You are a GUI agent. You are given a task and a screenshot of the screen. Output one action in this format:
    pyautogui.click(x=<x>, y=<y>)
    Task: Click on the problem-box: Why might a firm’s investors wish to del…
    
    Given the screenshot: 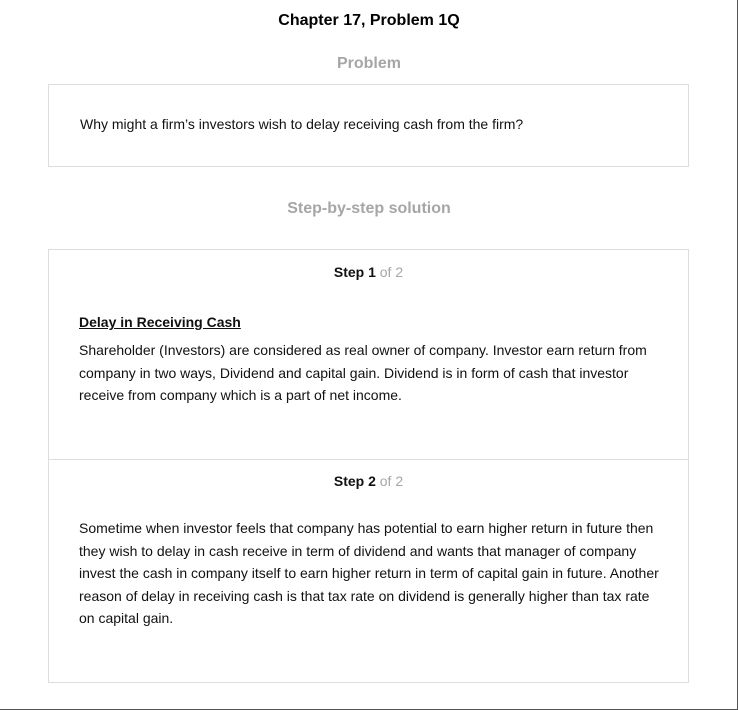 What is the action you would take?
    pyautogui.click(x=368, y=125)
    